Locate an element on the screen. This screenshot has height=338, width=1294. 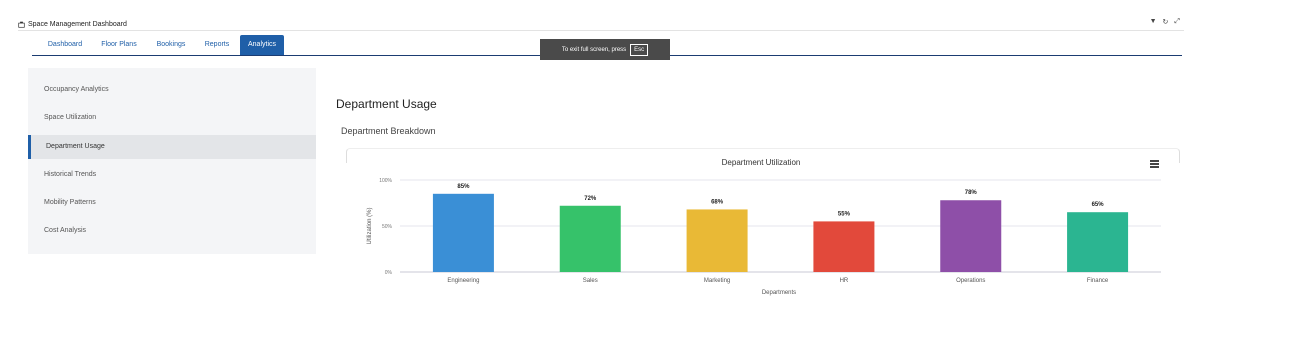
chart-bar-sales is located at coordinates (590, 238).